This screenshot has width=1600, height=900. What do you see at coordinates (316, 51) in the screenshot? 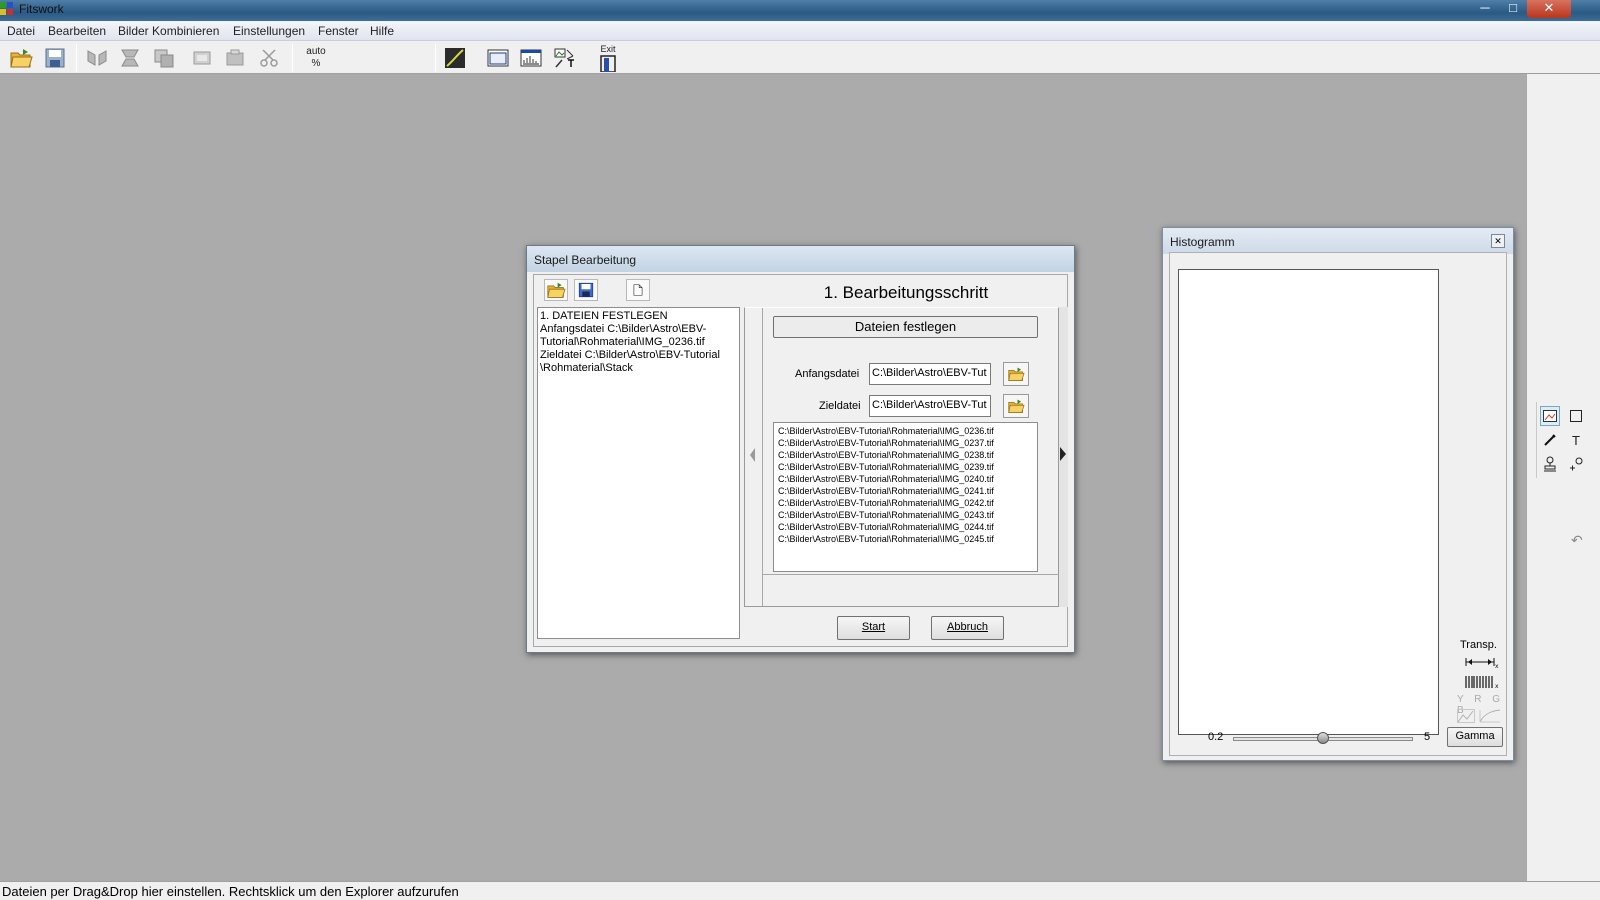
I see `auto-zoom-label: auto` at bounding box center [316, 51].